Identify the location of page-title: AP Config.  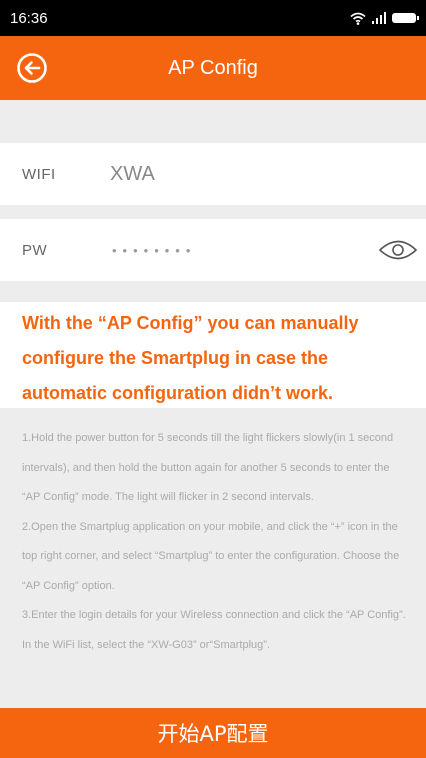
(213, 67).